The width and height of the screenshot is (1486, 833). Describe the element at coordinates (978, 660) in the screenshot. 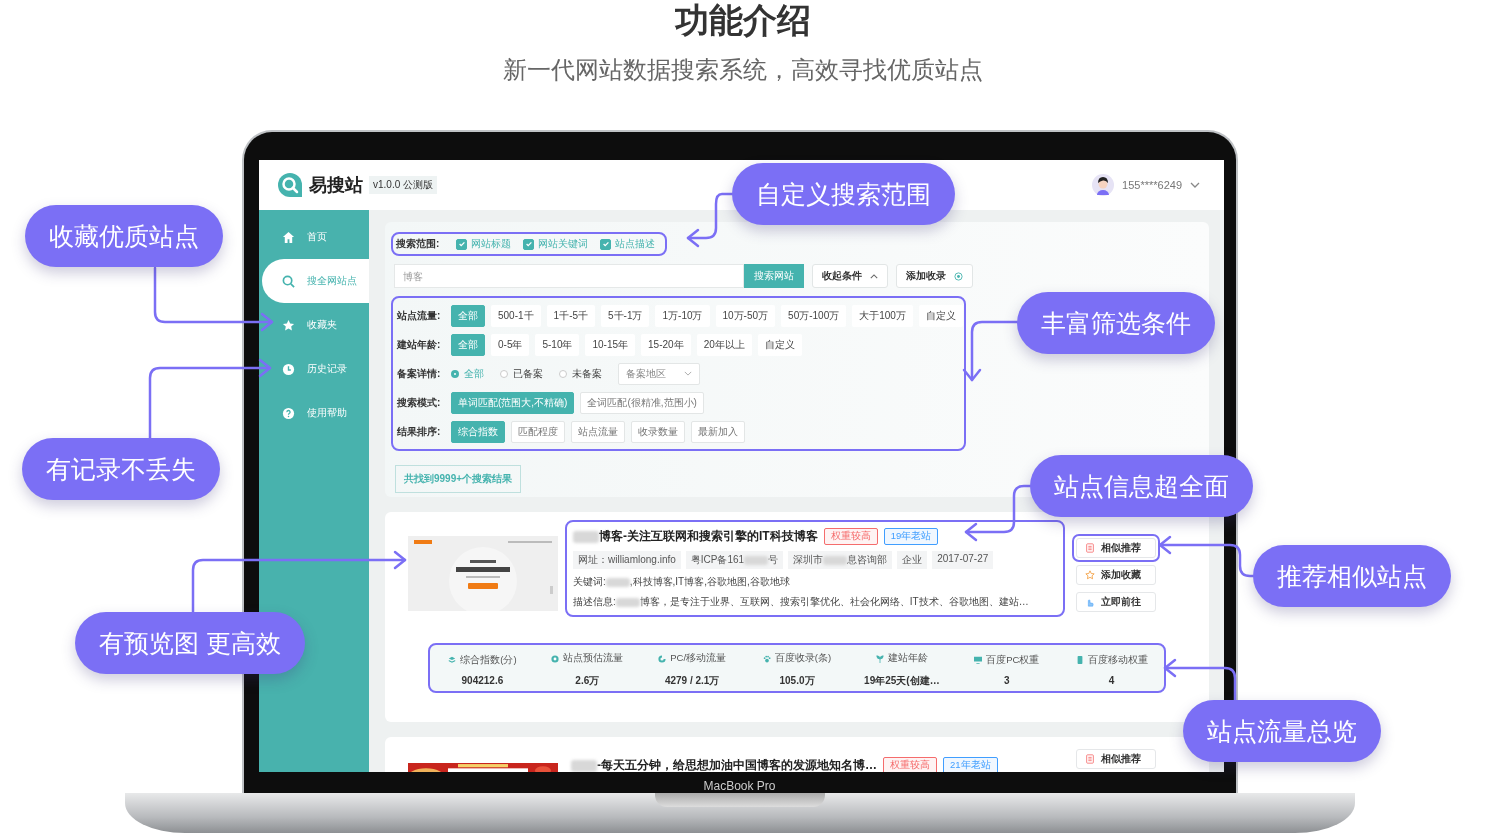

I see `monitor-icon` at that location.